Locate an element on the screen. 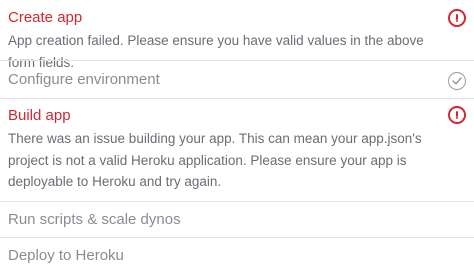 This screenshot has width=474, height=271. step-configure-environment: Configure environment is located at coordinates (237, 79).